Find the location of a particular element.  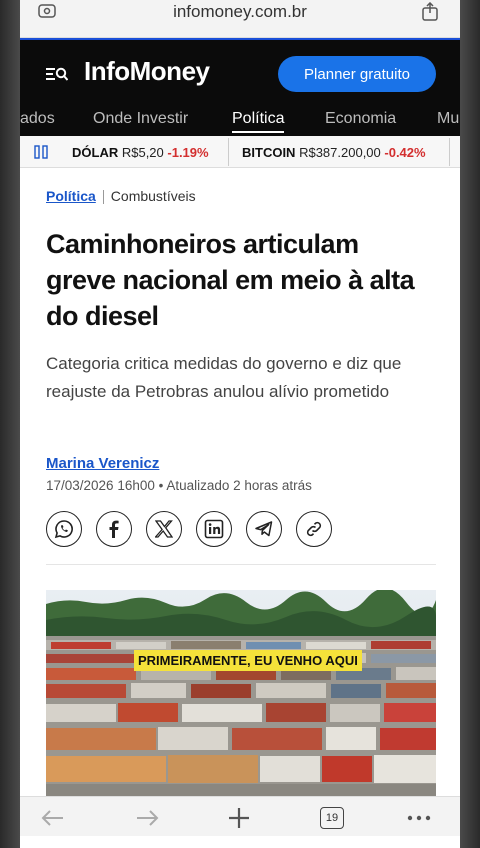

forward-arrow-icon is located at coordinates (147, 818).